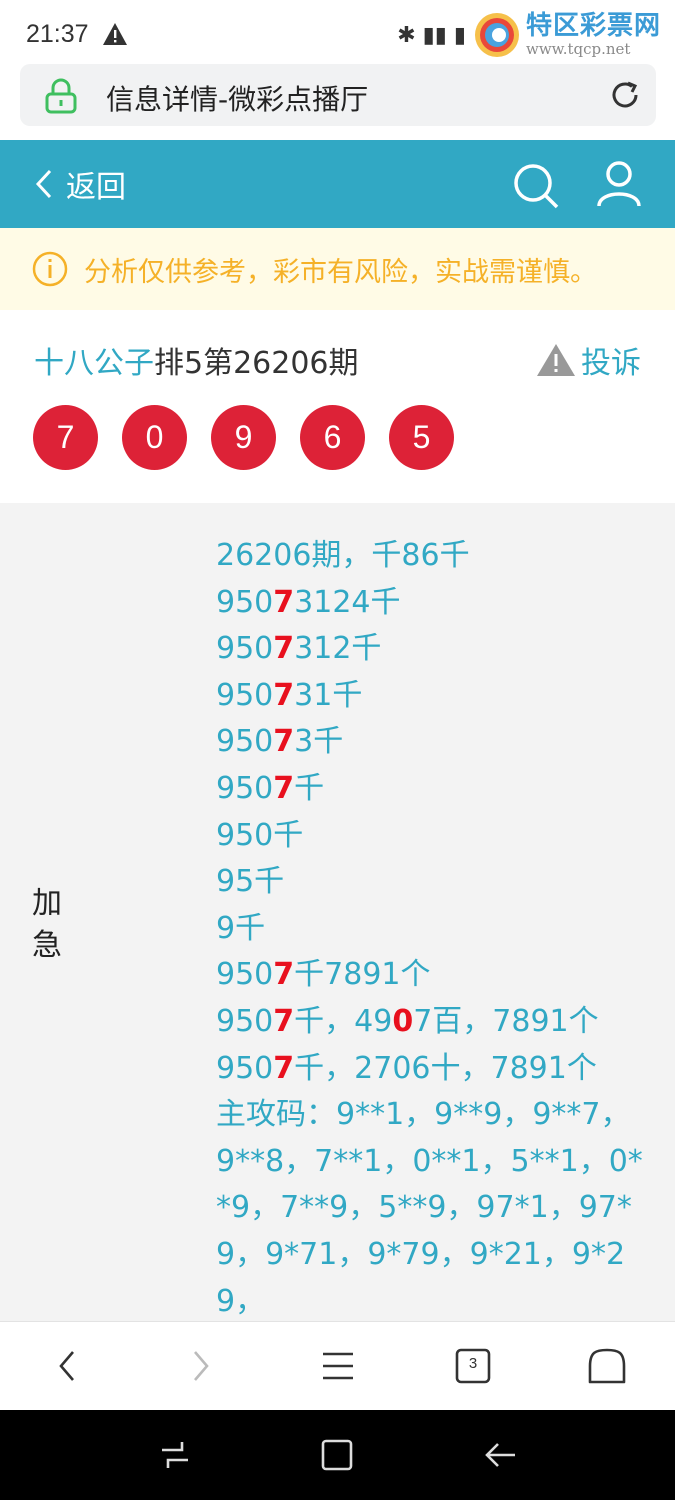  What do you see at coordinates (429, 1161) in the screenshot?
I see `content-line: 9**8，7**1，0**1，5**1，0*` at bounding box center [429, 1161].